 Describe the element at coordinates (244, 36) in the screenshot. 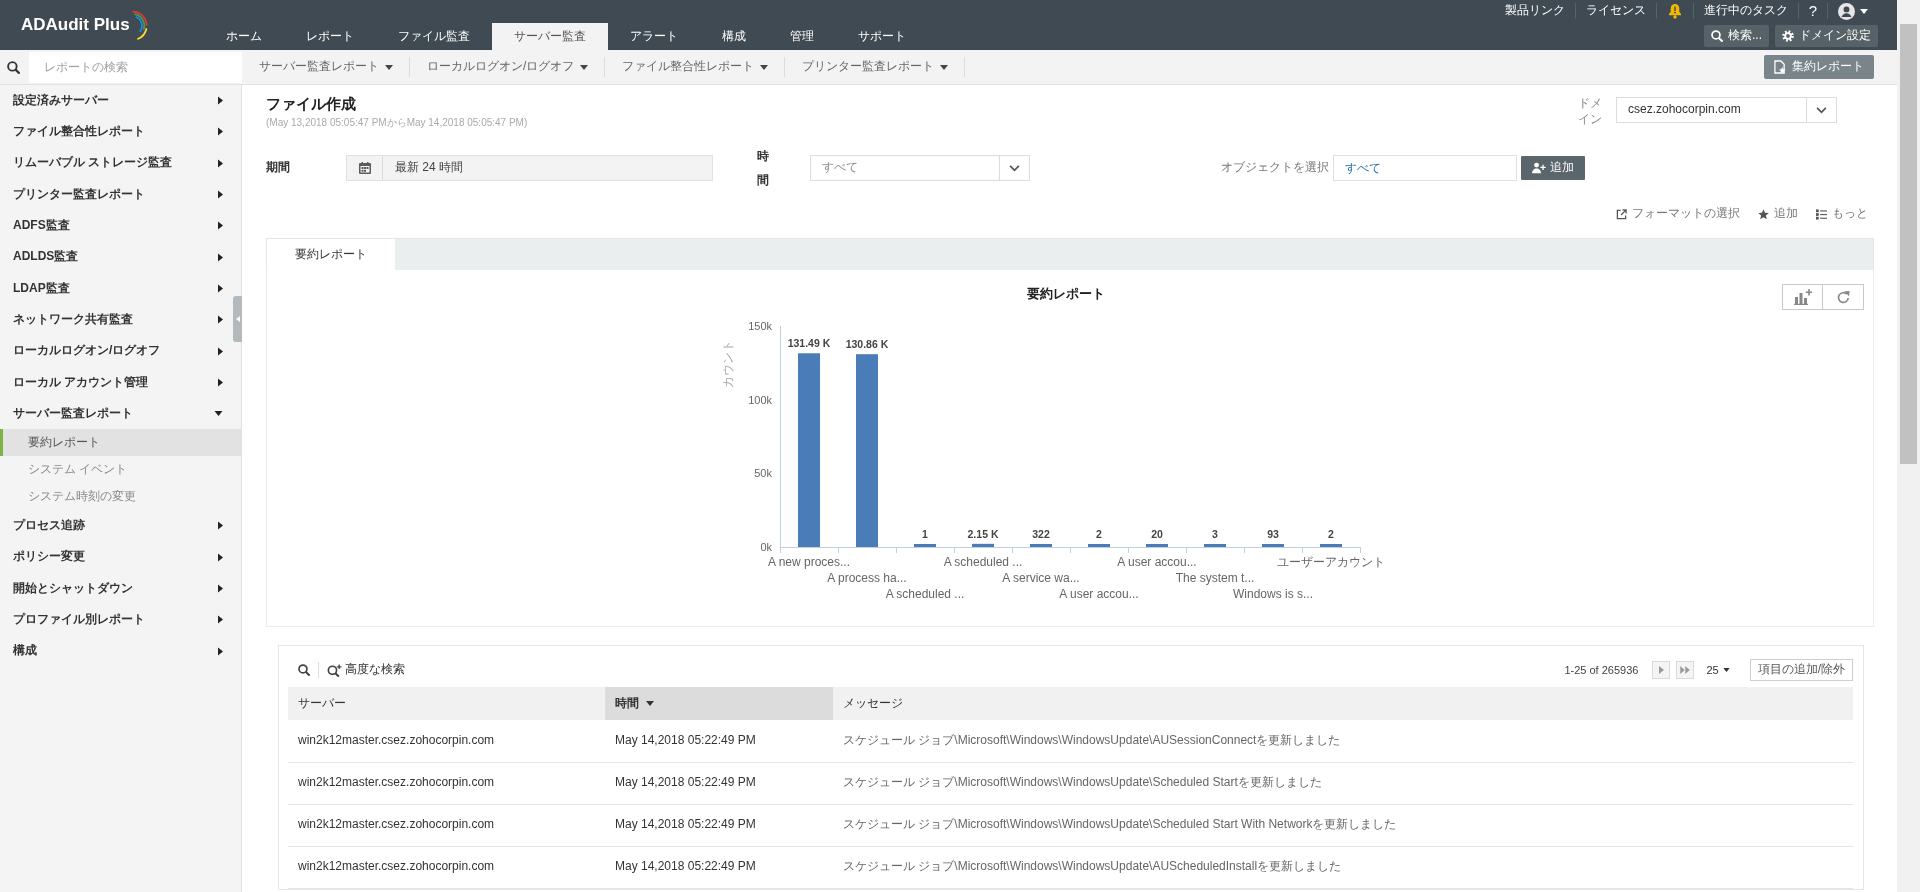

I see `nav-tab: ホーム` at that location.